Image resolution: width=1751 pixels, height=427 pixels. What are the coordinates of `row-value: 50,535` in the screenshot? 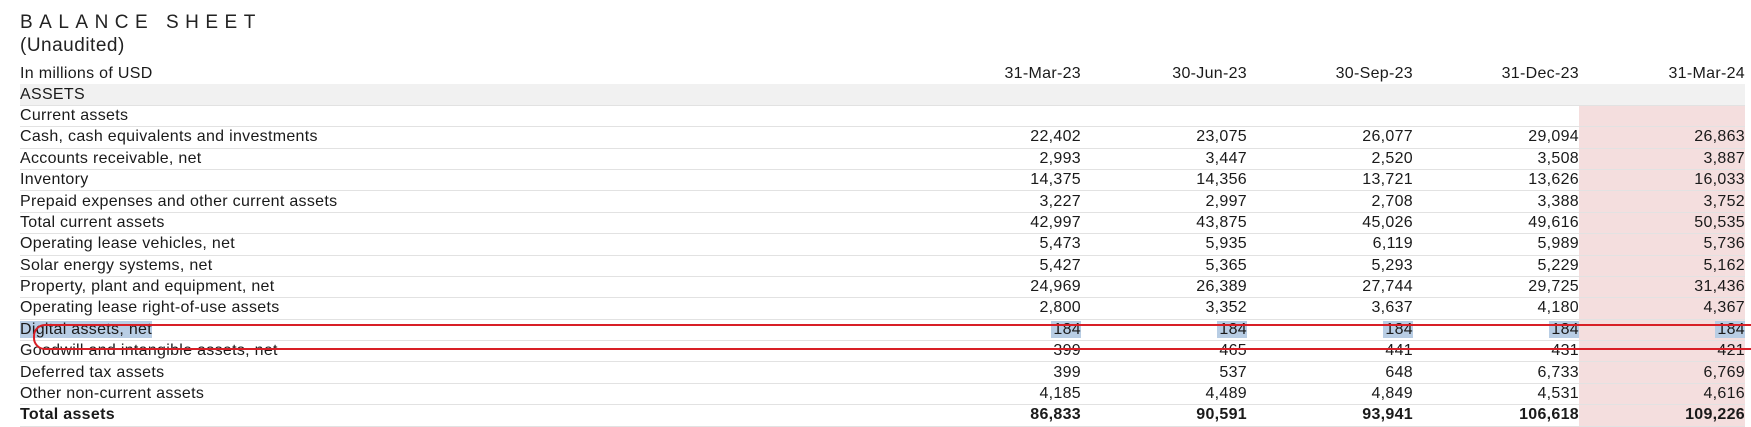 It's located at (1662, 223).